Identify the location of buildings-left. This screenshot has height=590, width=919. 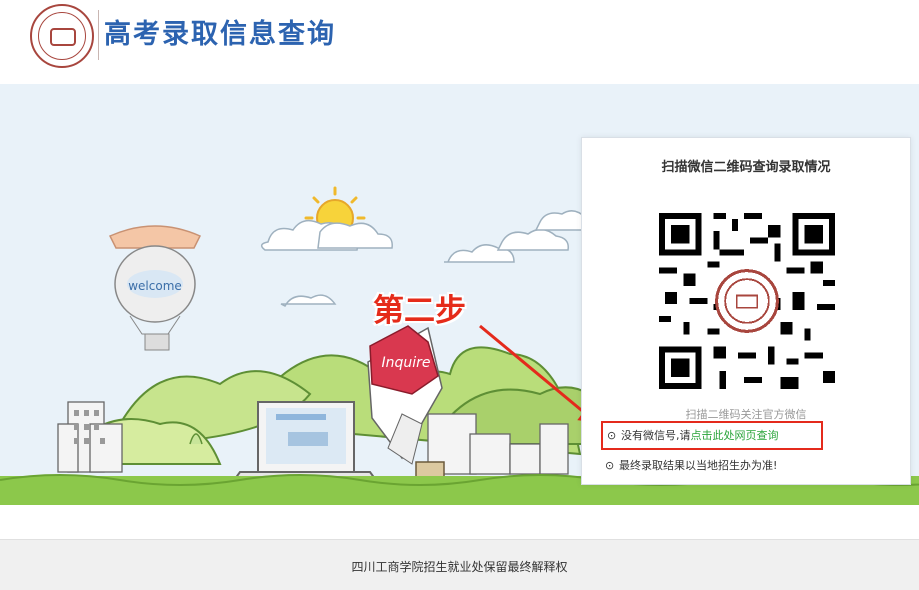
(90, 437).